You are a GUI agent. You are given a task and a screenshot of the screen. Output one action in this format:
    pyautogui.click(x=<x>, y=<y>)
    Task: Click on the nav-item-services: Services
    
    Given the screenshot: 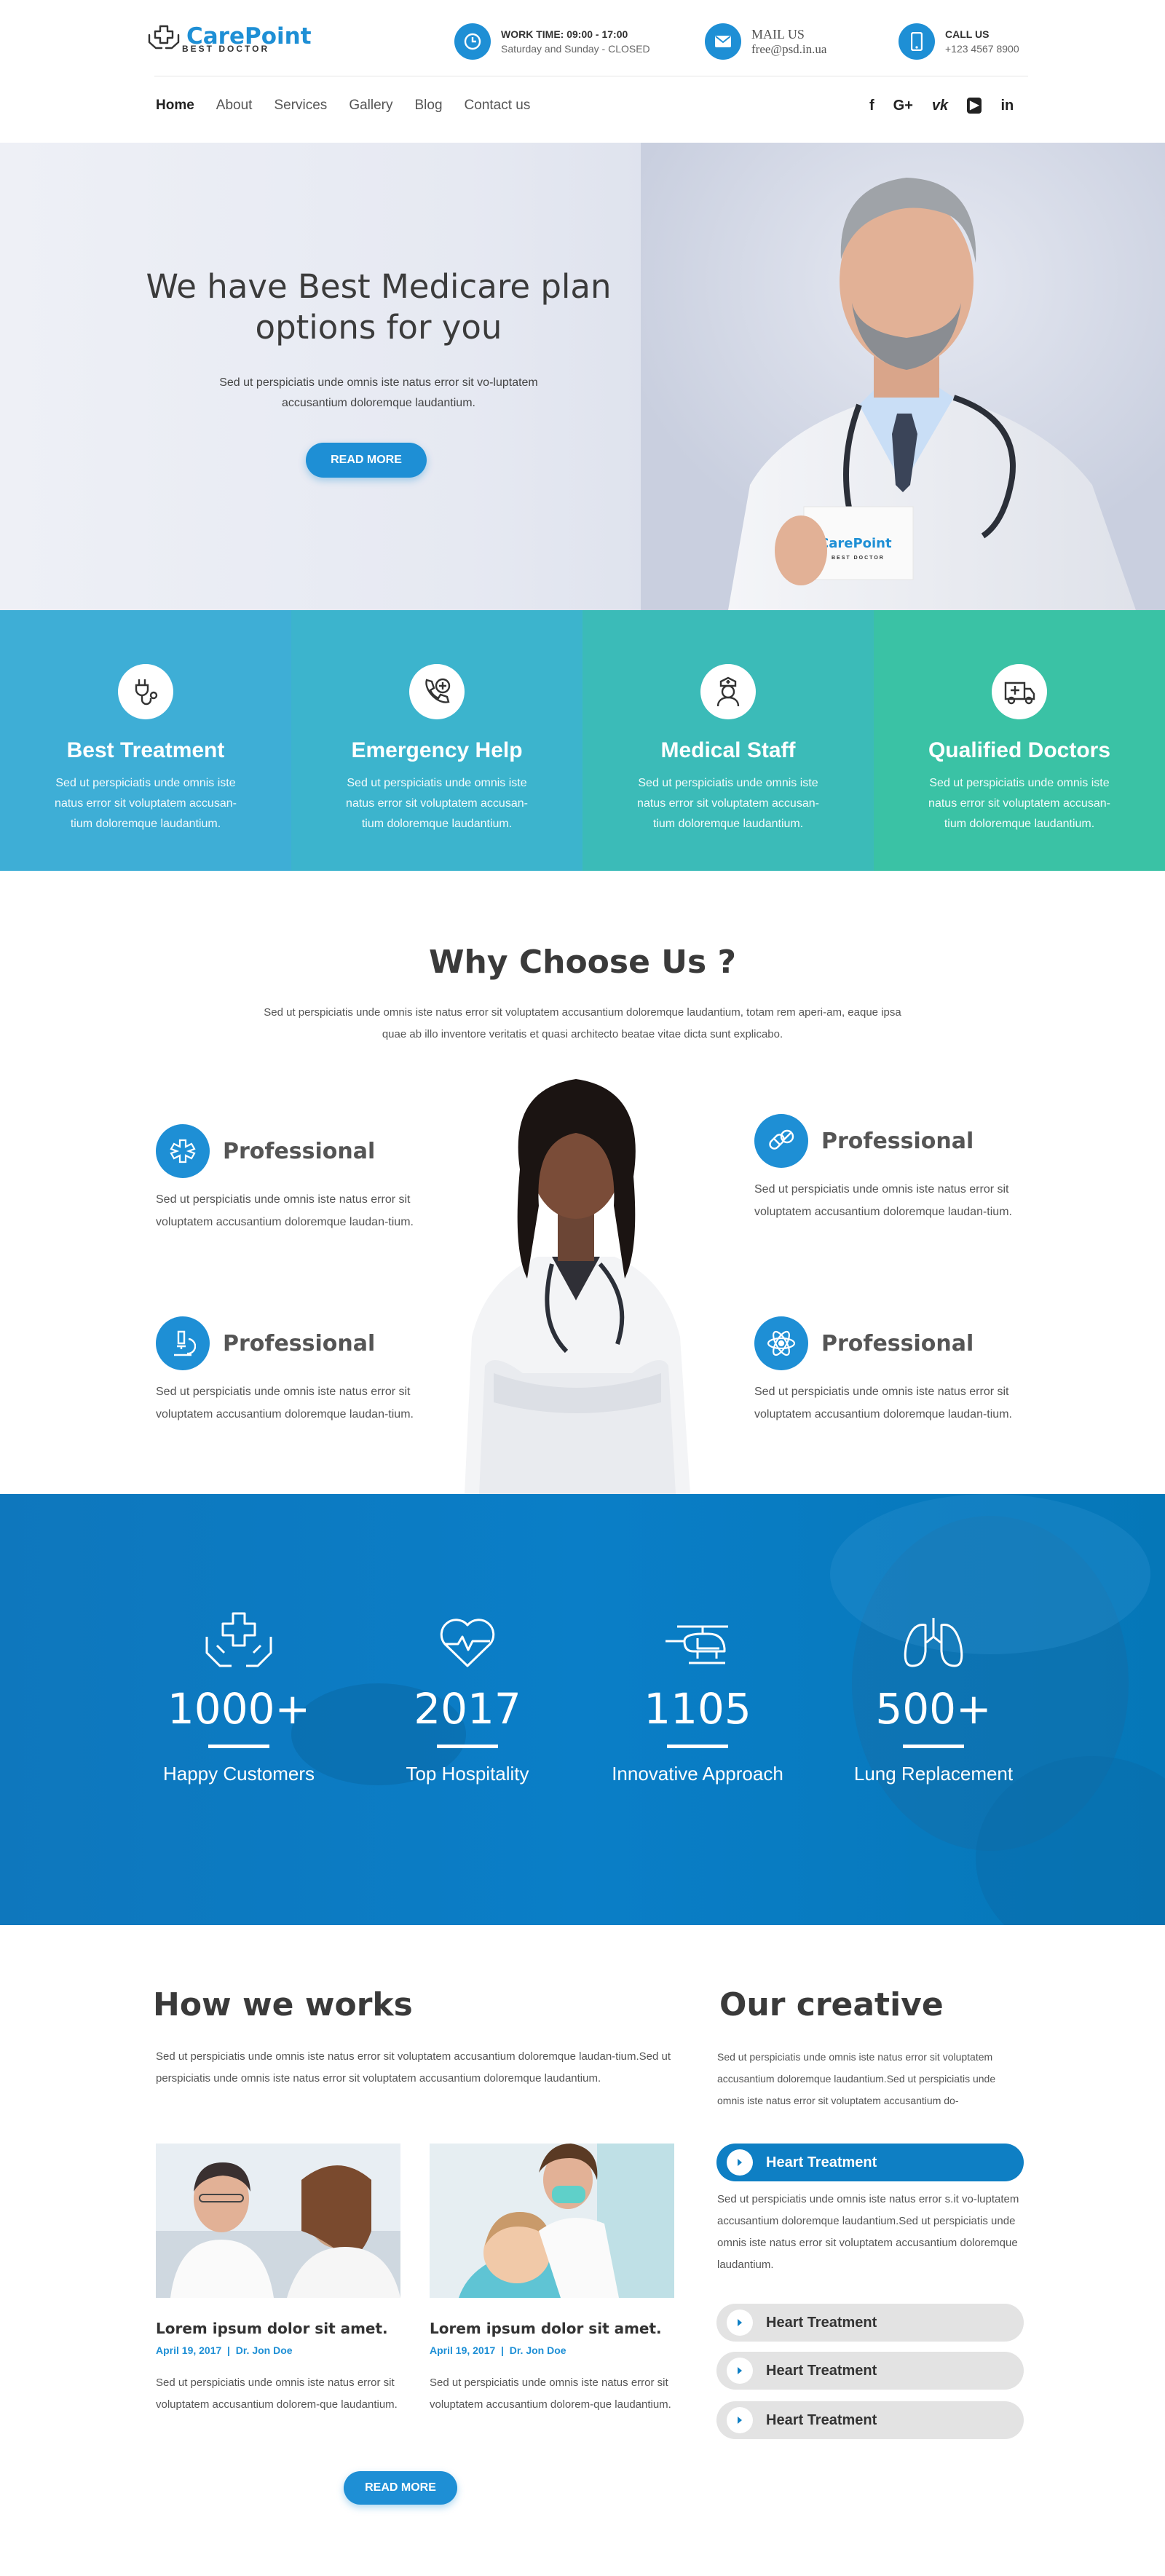 What is the action you would take?
    pyautogui.click(x=300, y=106)
    